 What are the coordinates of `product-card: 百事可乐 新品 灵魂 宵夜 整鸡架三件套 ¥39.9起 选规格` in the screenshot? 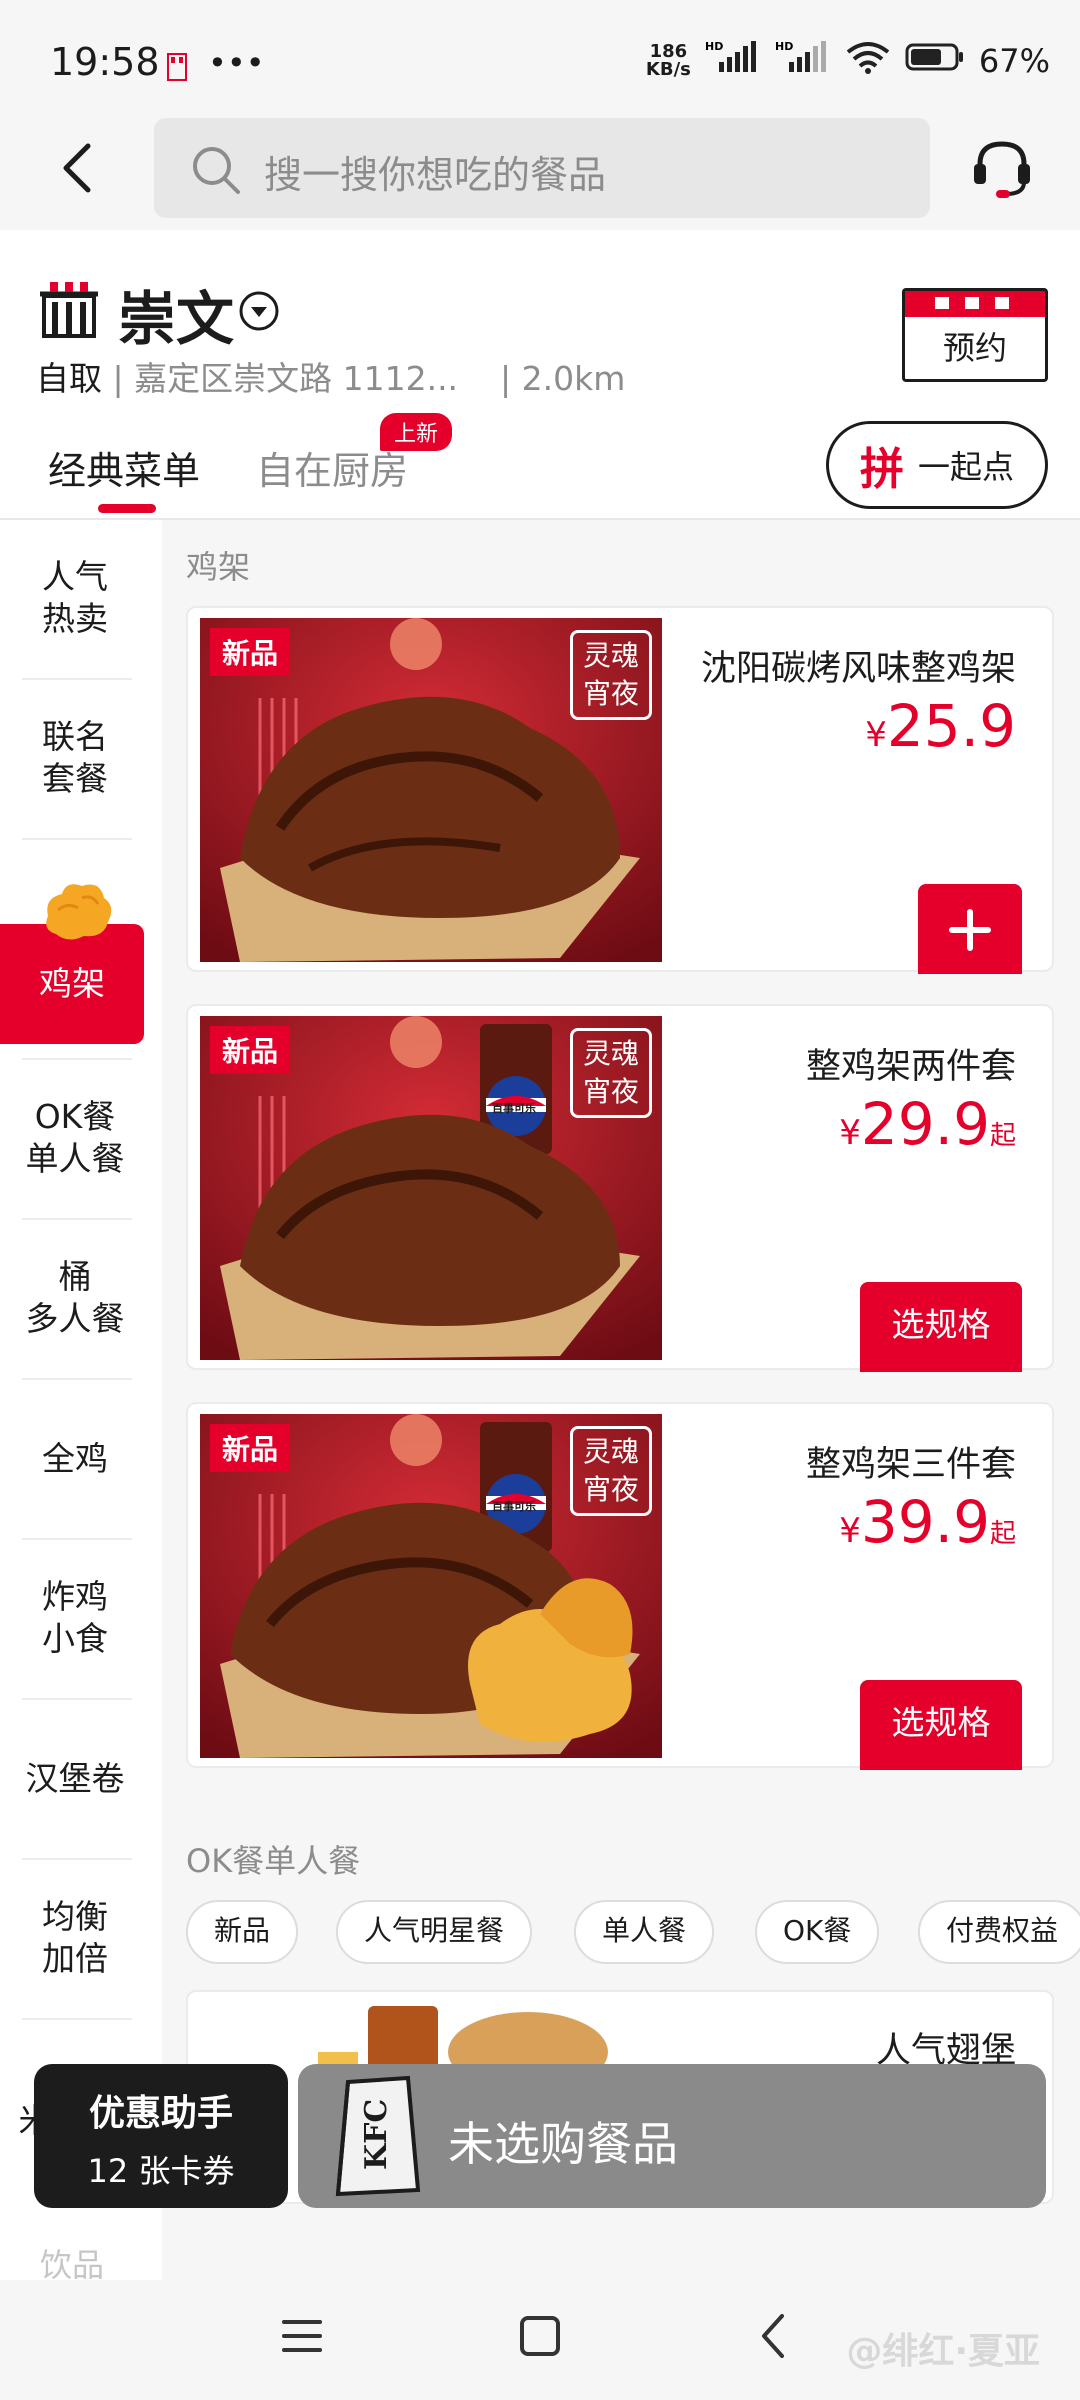 It's located at (620, 1586).